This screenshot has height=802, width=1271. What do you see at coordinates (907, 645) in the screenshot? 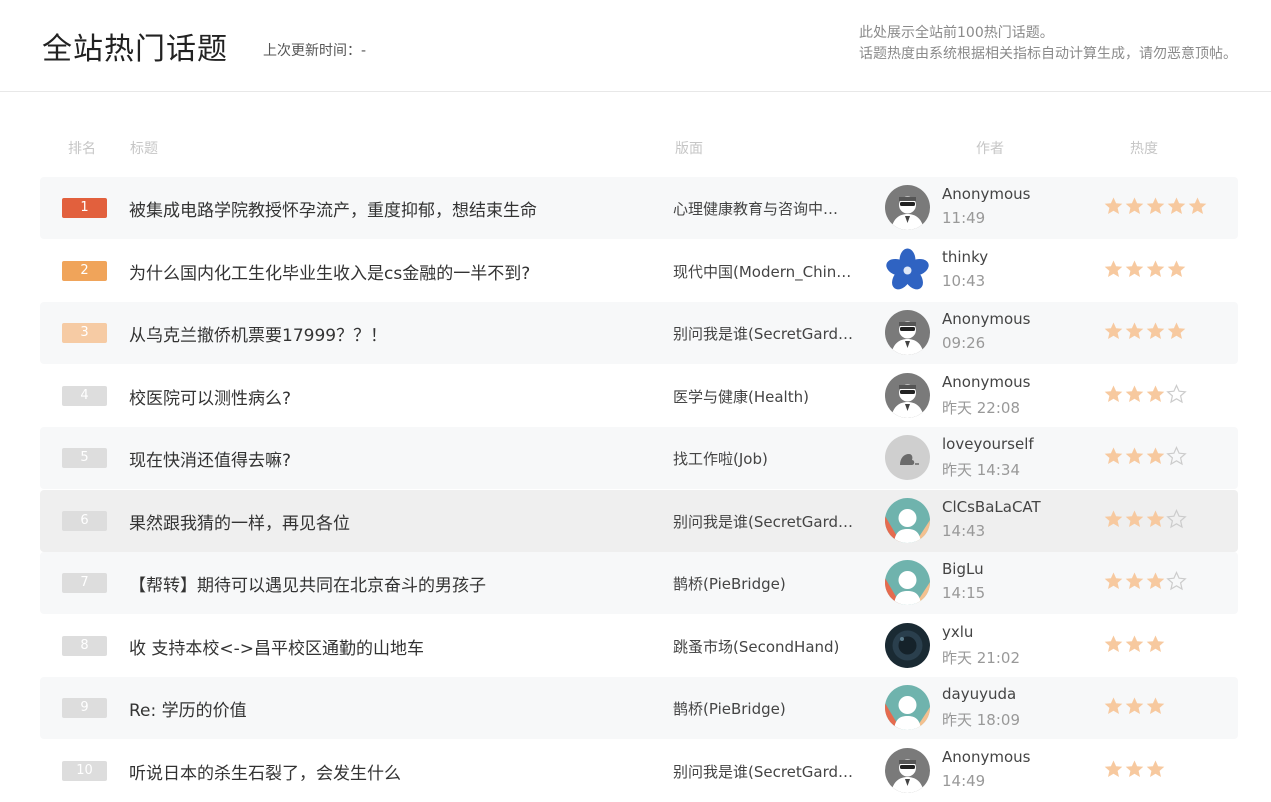
I see `dark-photo-avatar` at bounding box center [907, 645].